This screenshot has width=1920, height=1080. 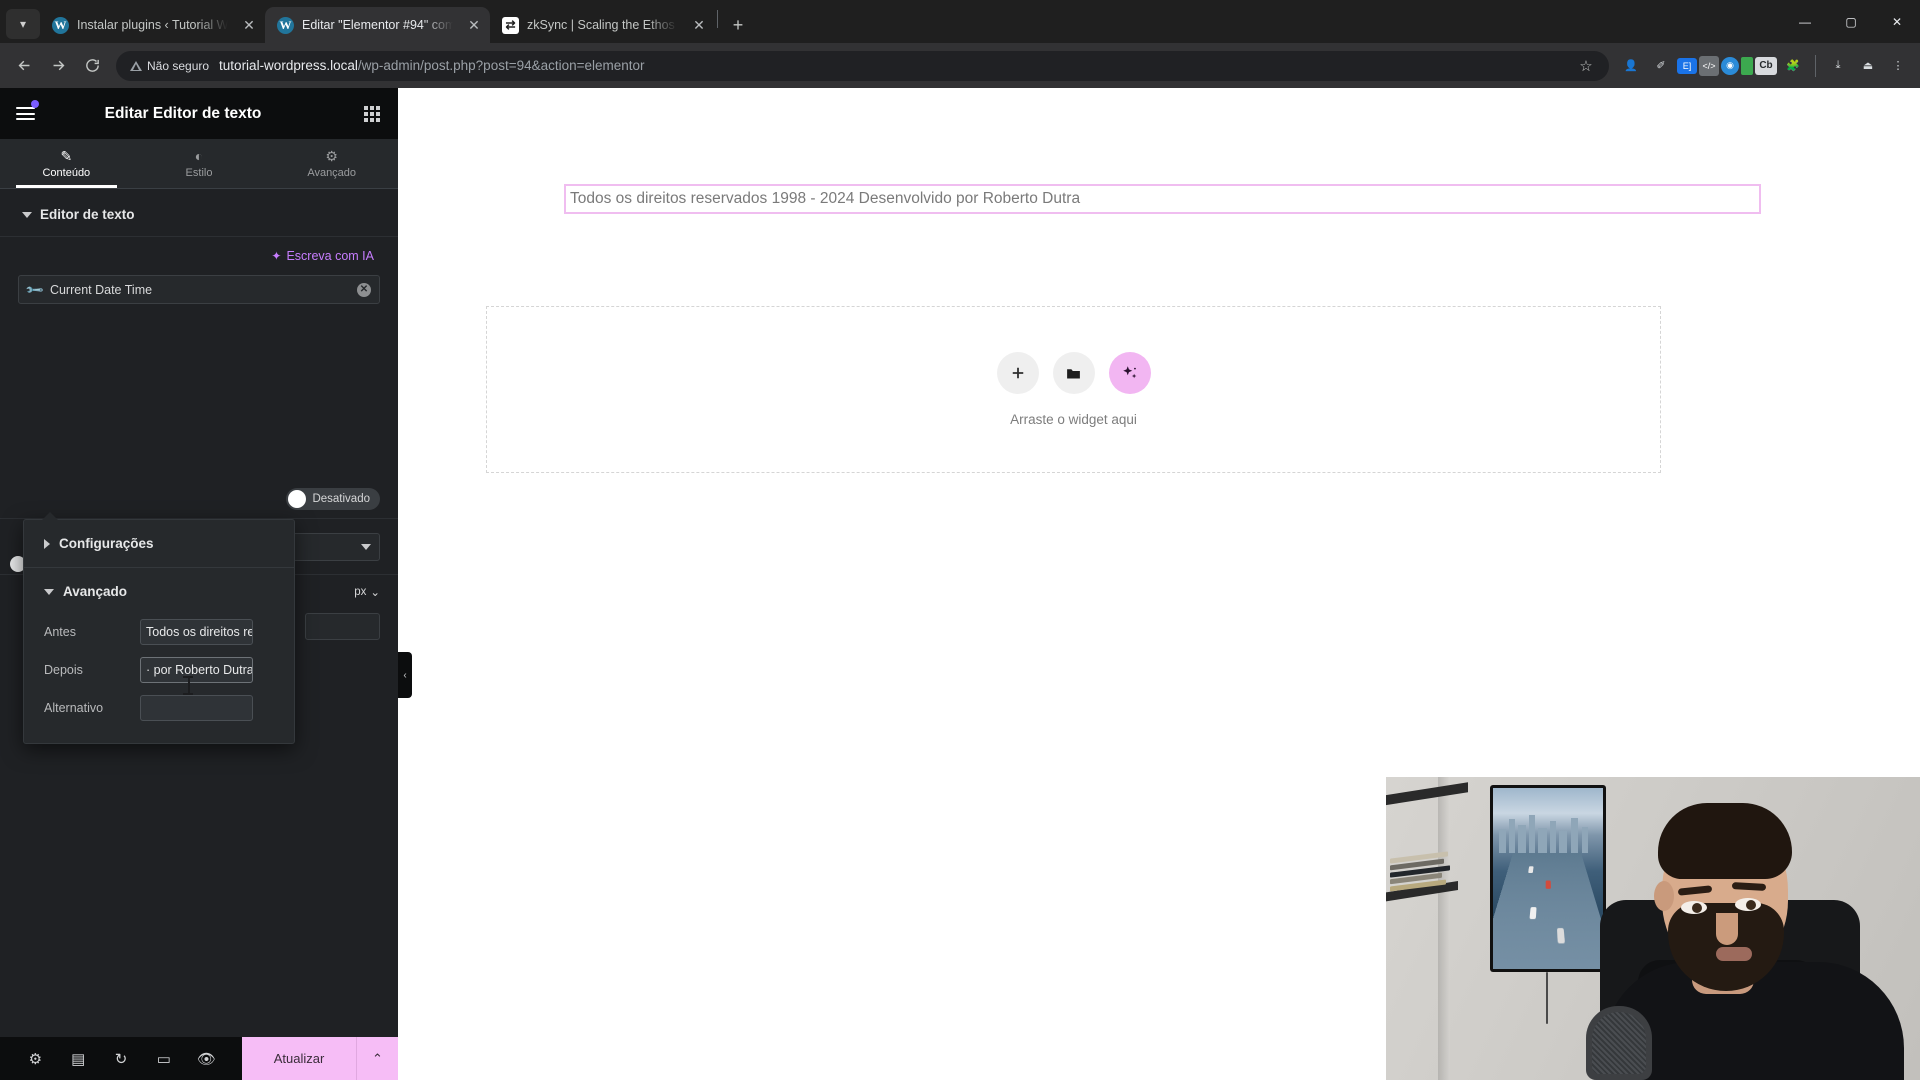 I want to click on tab-search-button: ▾, so click(x=23, y=24).